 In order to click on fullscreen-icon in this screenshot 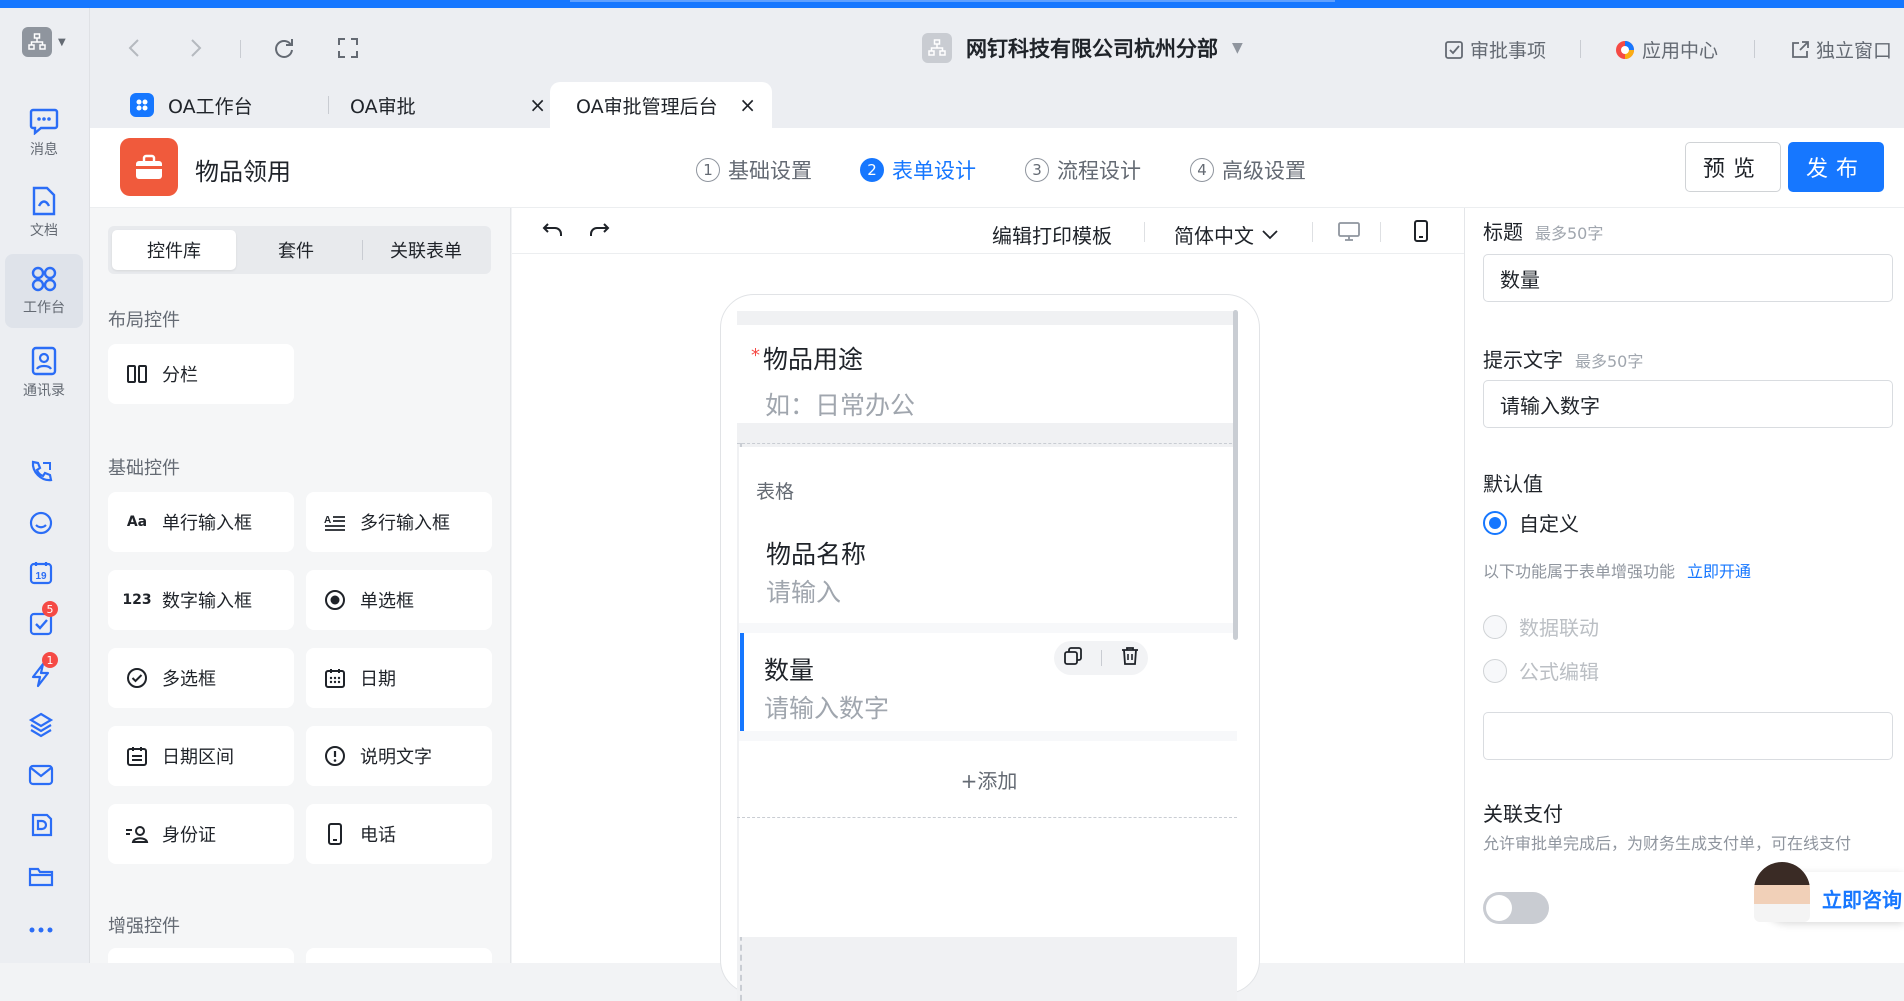, I will do `click(348, 48)`.